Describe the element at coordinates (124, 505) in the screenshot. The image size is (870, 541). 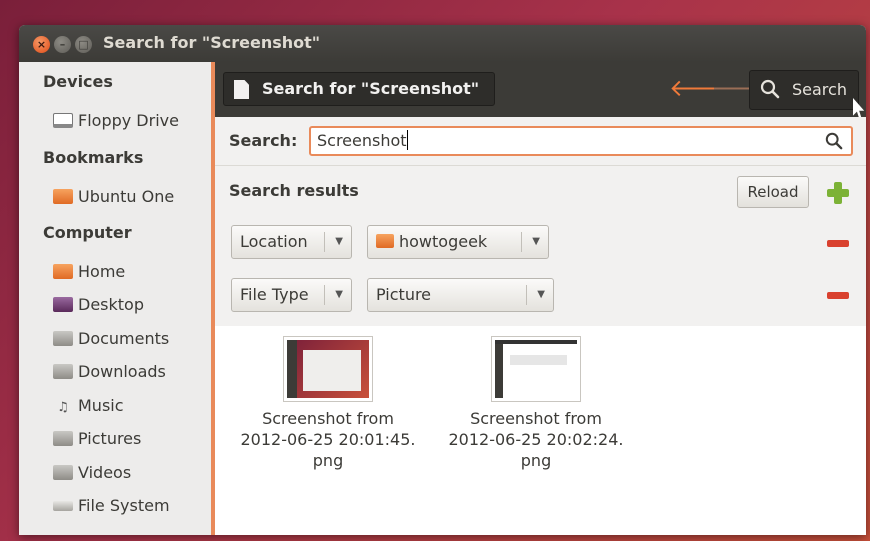
I see `sidebar-item-label: File System` at that location.